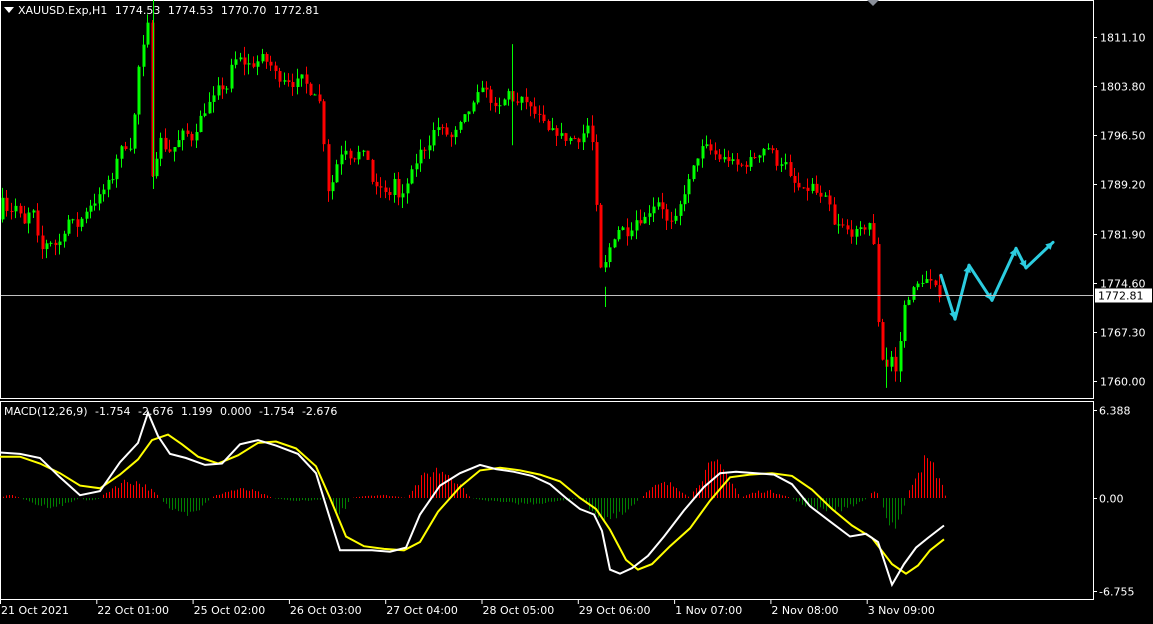 Image resolution: width=1153 pixels, height=624 pixels. I want to click on price-tick-label: 1796.50, so click(1123, 136).